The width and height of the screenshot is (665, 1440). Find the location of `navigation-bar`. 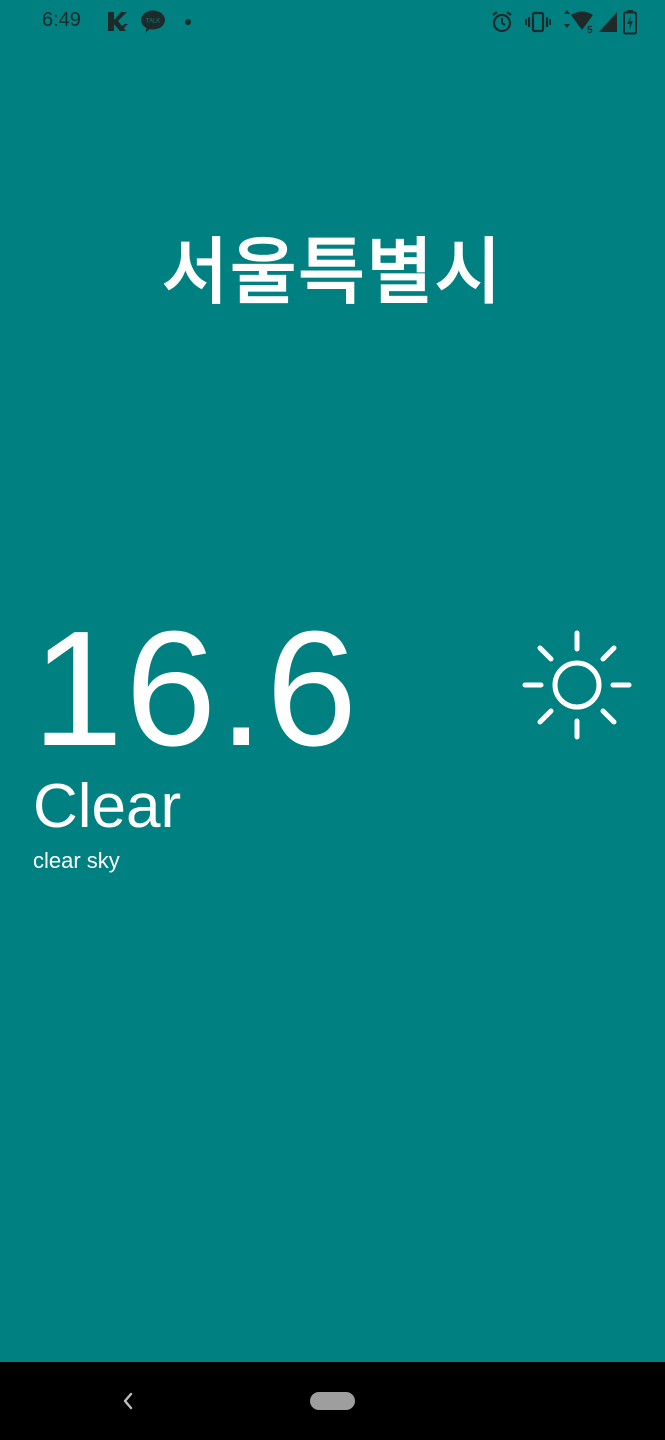

navigation-bar is located at coordinates (332, 1401).